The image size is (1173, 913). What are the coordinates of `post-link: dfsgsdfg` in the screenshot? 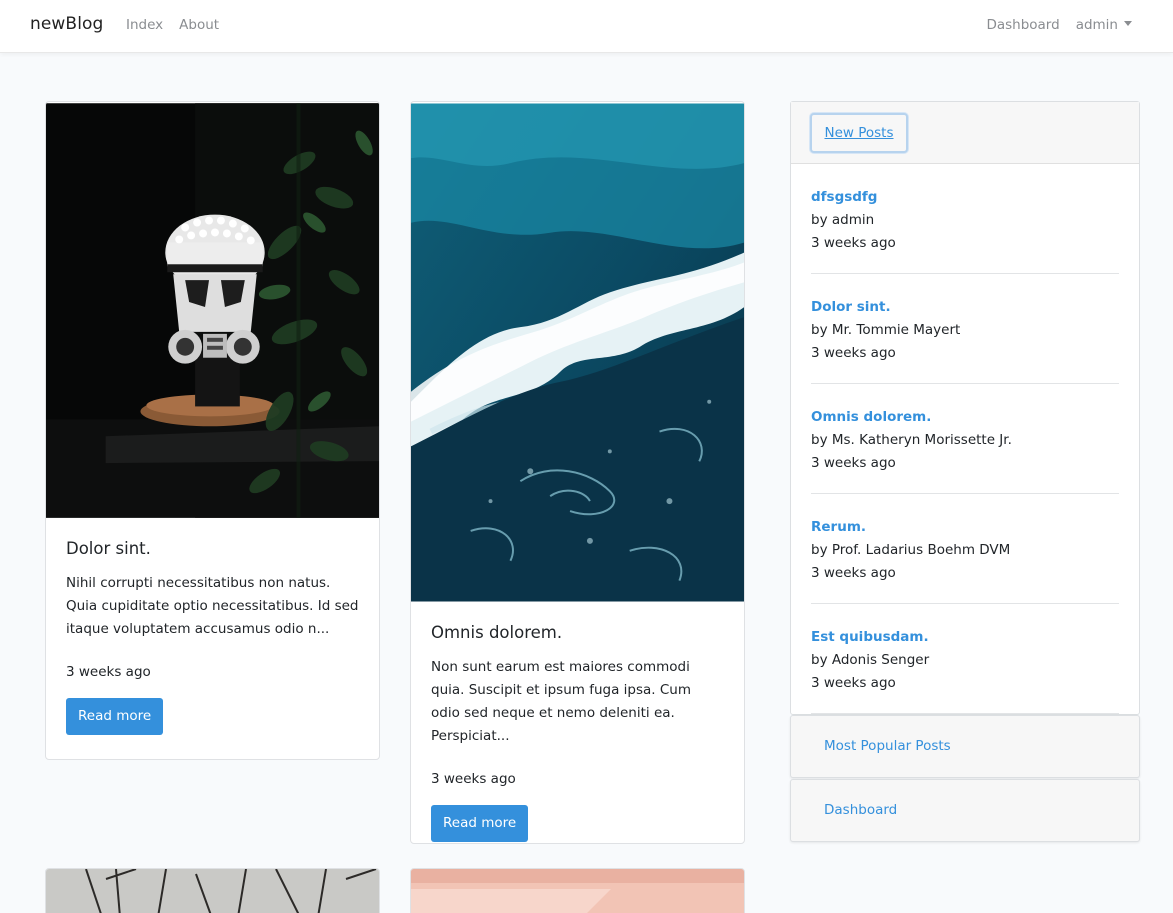 It's located at (965, 197).